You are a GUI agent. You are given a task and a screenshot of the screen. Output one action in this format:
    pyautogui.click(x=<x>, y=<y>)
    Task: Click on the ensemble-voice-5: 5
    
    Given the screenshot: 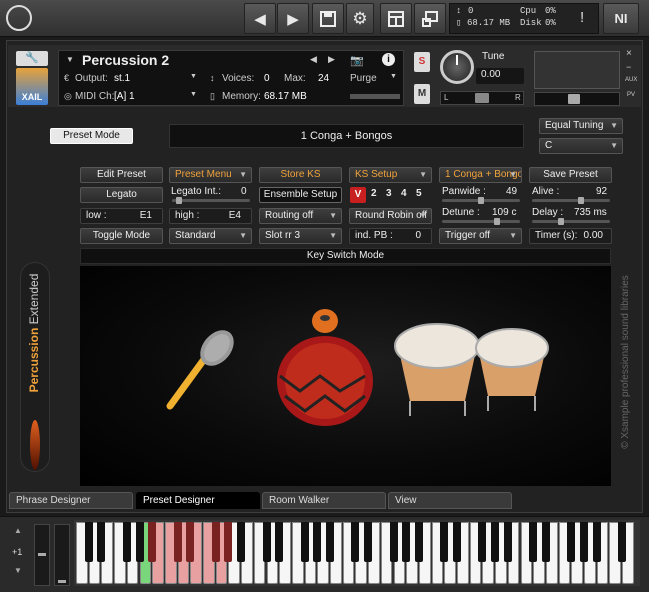 What is the action you would take?
    pyautogui.click(x=419, y=193)
    